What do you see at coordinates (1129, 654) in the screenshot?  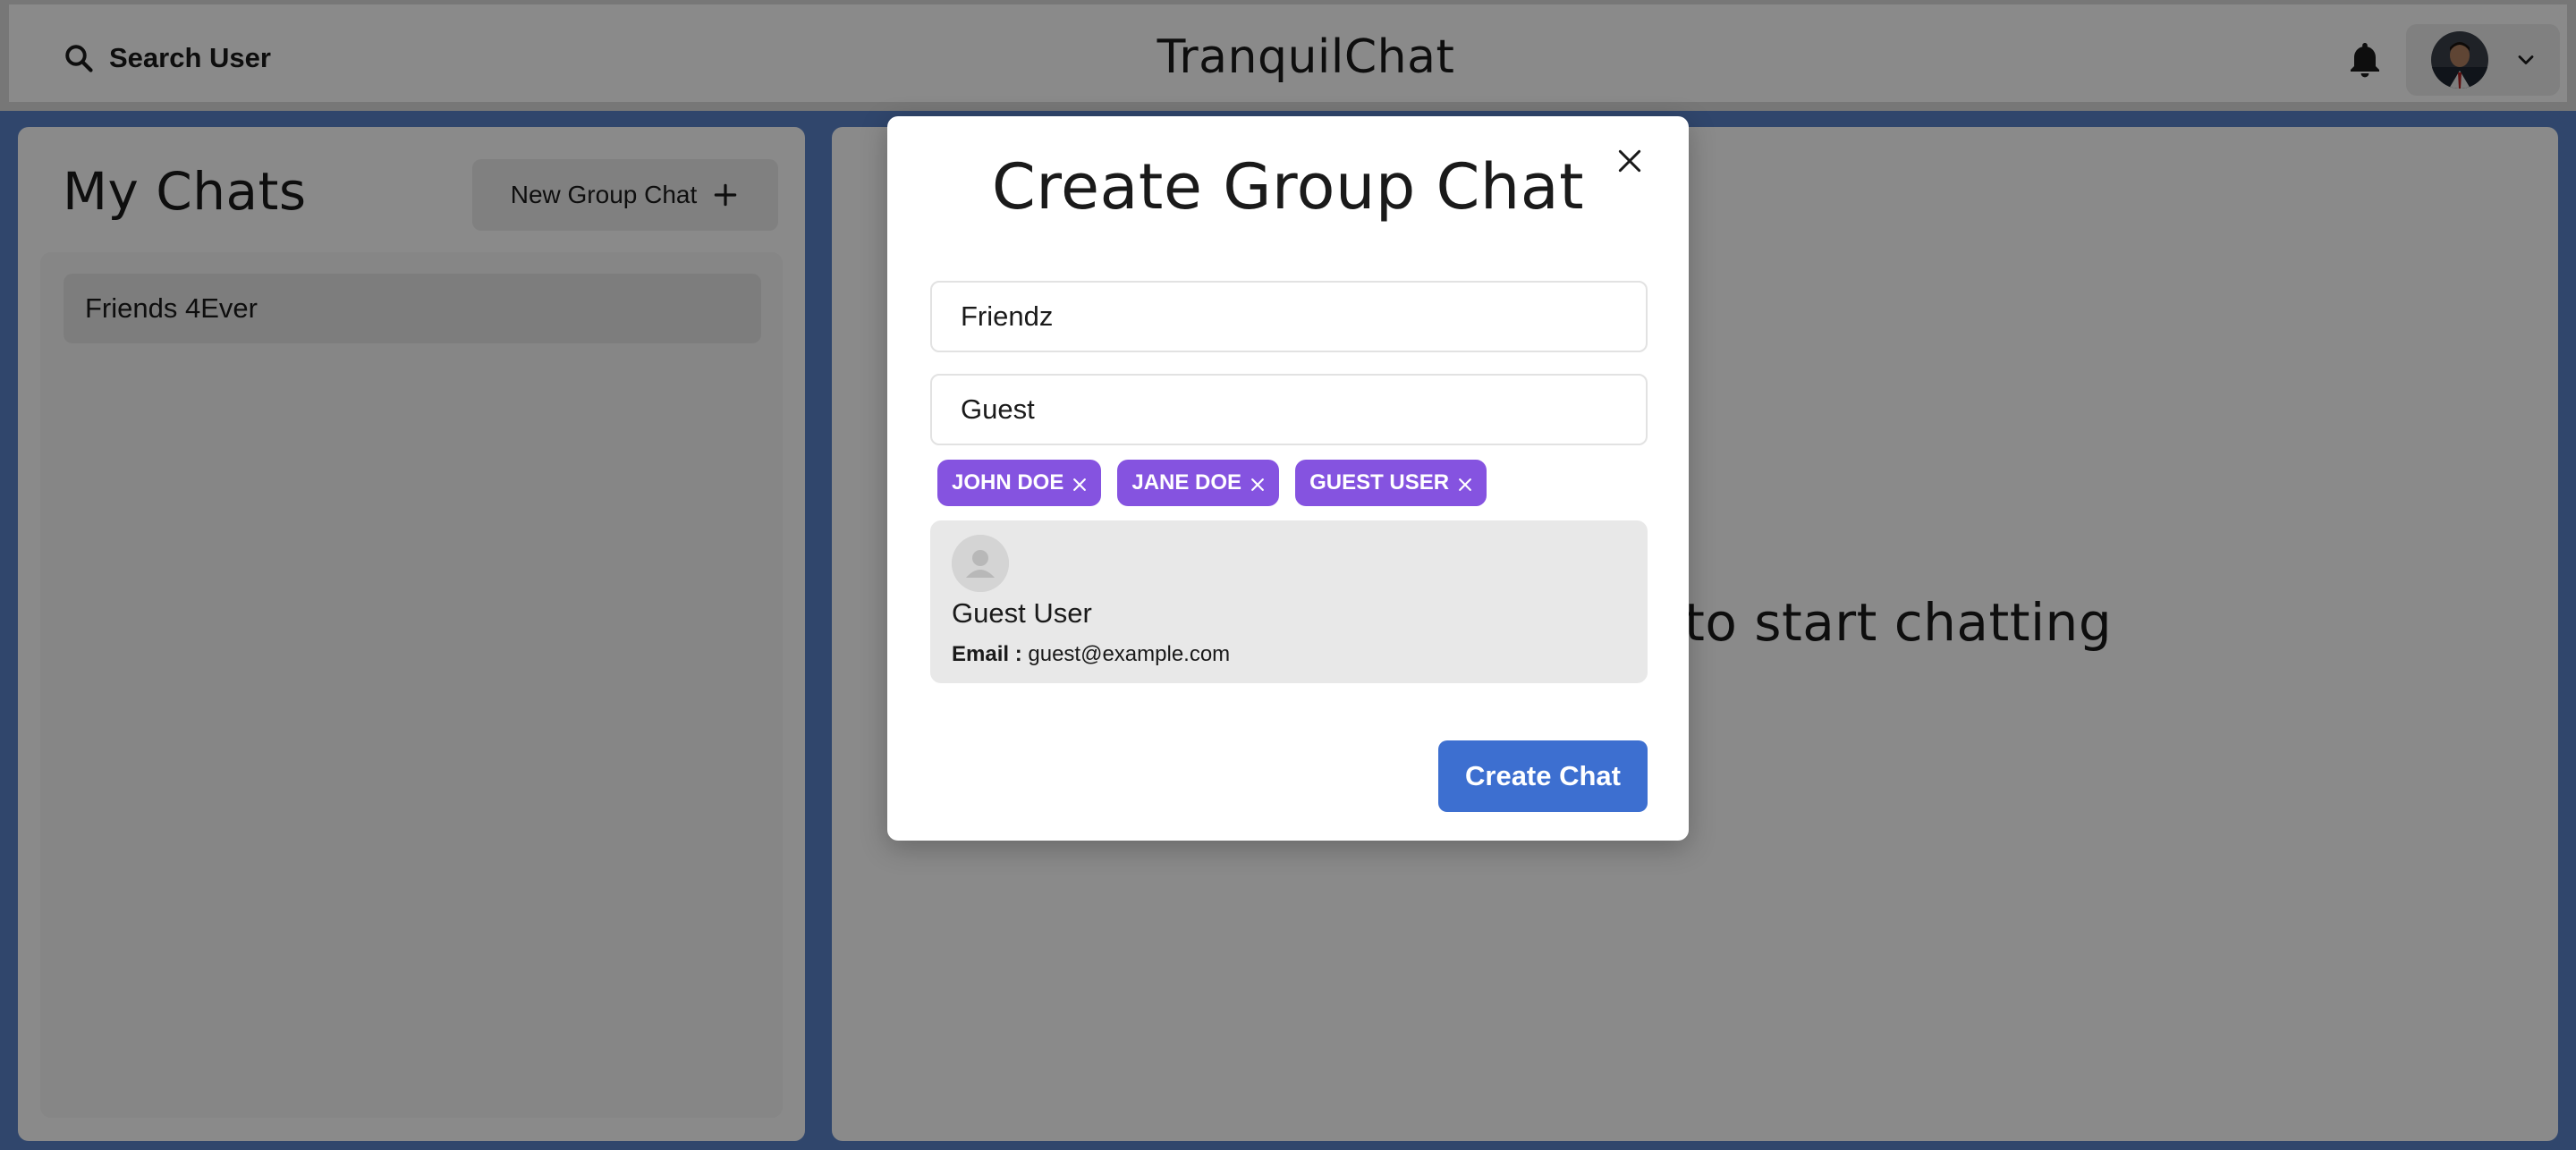 I see `email-value: guest@example.com` at bounding box center [1129, 654].